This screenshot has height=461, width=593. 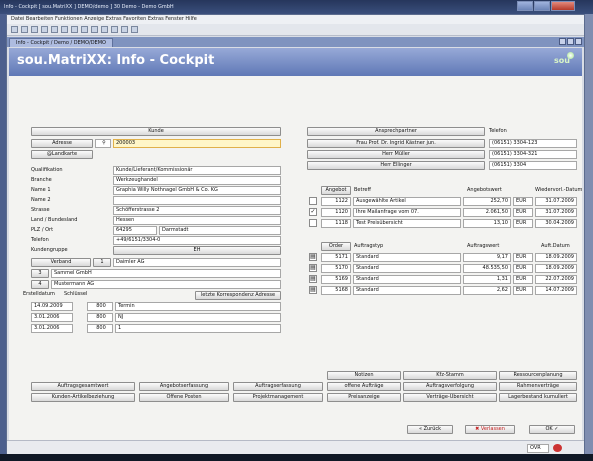 What do you see at coordinates (197, 210) in the screenshot?
I see `strasse-field: Schöfferstrasse 2` at bounding box center [197, 210].